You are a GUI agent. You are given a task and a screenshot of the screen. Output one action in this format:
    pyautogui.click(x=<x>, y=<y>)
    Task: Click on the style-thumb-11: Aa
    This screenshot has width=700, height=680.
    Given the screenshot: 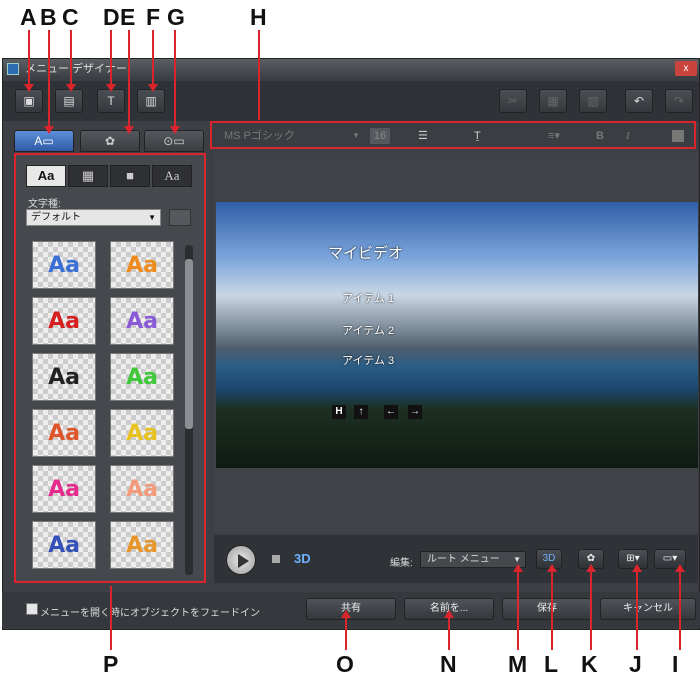 What is the action you would take?
    pyautogui.click(x=64, y=545)
    